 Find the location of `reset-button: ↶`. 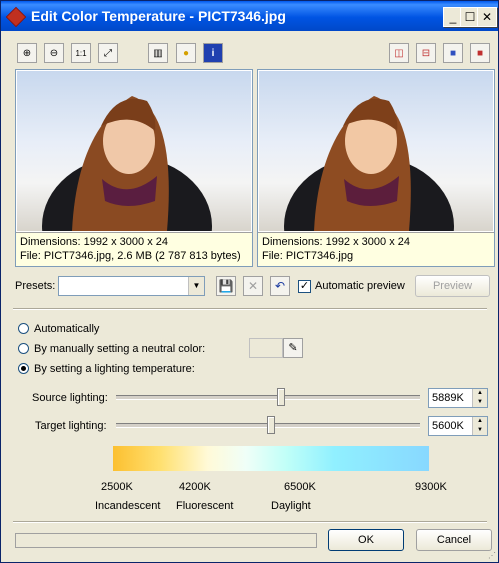

reset-button: ↶ is located at coordinates (280, 286).